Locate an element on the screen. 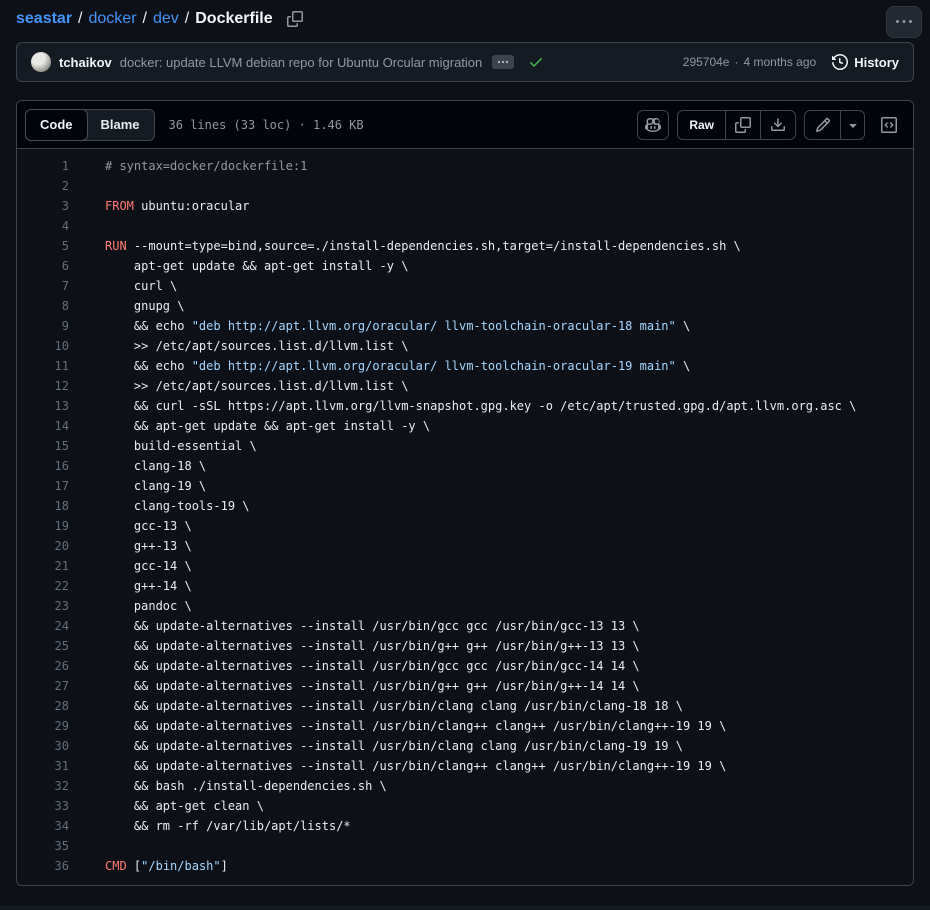 The width and height of the screenshot is (930, 910). code-line: 21 gcc-14 \ is located at coordinates (465, 566).